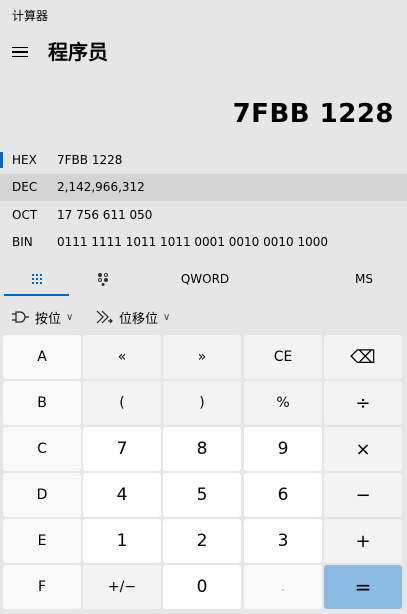 The image size is (407, 614). Describe the element at coordinates (48, 319) in the screenshot. I see `bitwise-label: 按位` at that location.